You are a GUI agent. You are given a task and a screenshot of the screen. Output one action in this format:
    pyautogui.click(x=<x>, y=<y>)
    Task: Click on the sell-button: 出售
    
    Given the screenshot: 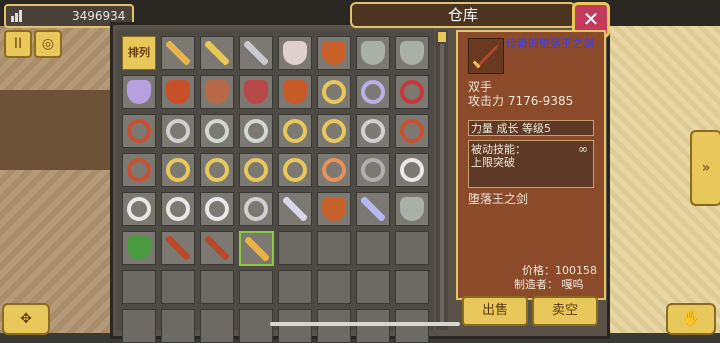 What is the action you would take?
    pyautogui.click(x=495, y=311)
    